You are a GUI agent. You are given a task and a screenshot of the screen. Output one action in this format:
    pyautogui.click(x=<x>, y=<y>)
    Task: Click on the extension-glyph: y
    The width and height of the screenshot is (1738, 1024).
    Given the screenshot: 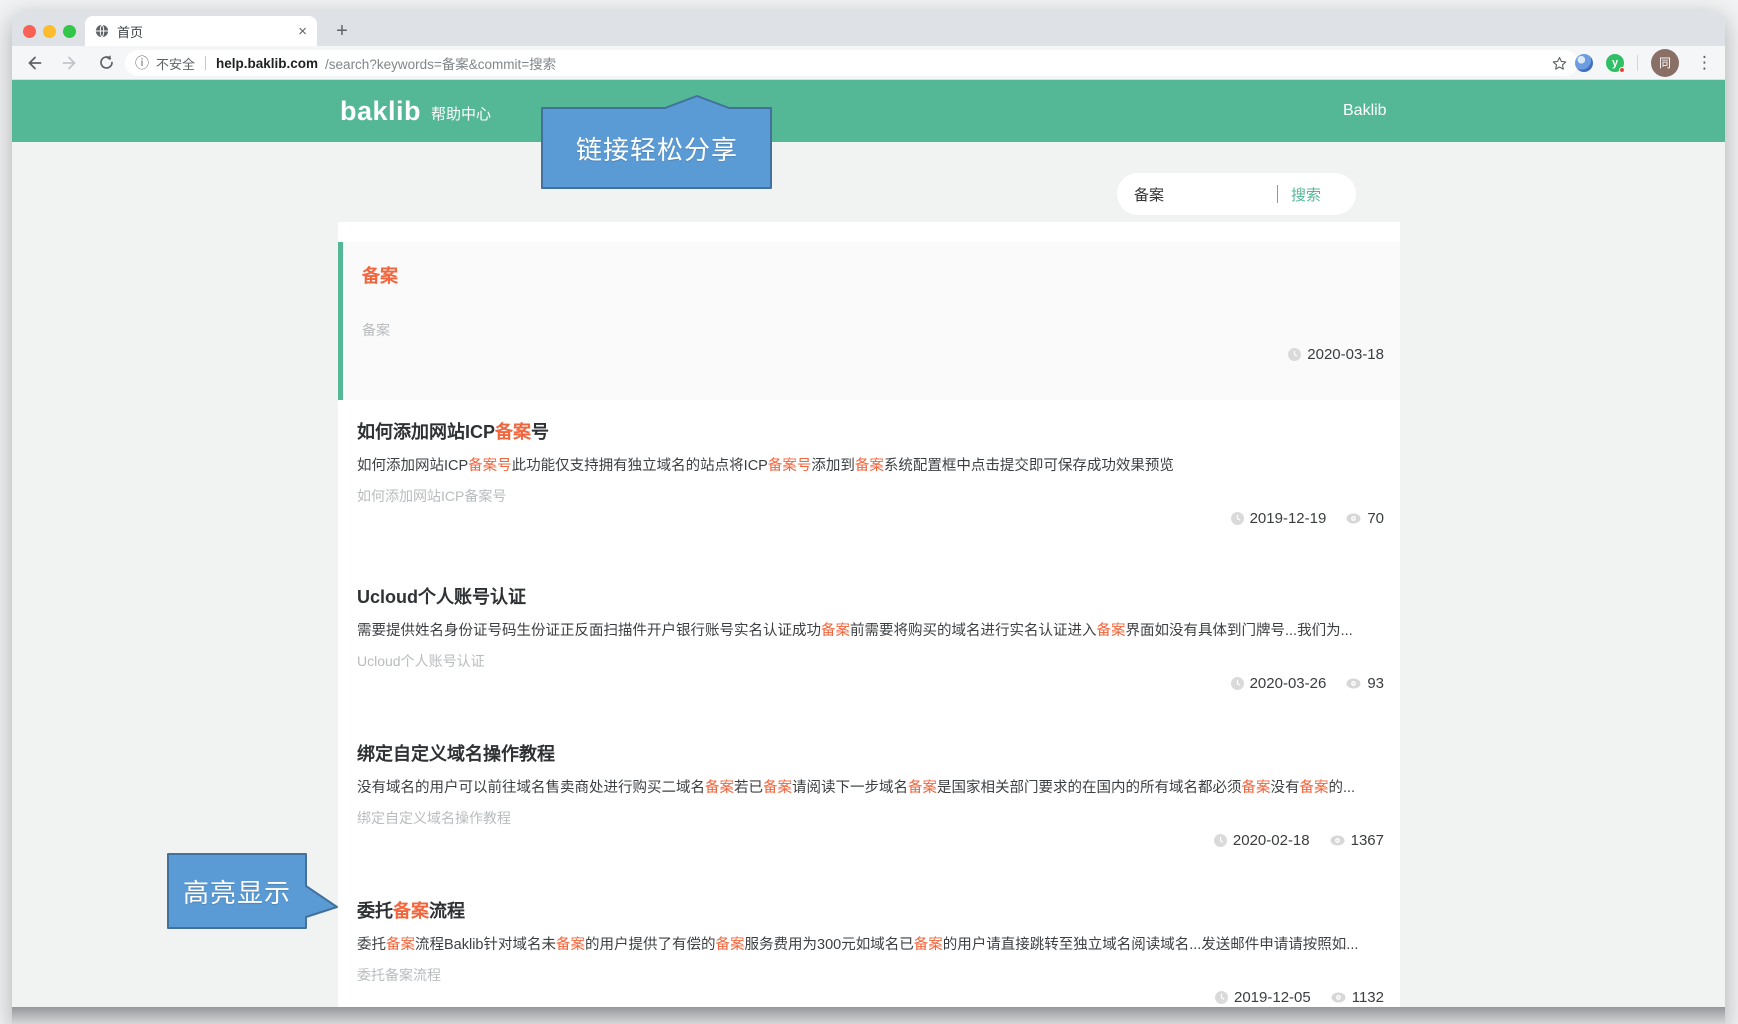 What is the action you would take?
    pyautogui.click(x=1615, y=62)
    